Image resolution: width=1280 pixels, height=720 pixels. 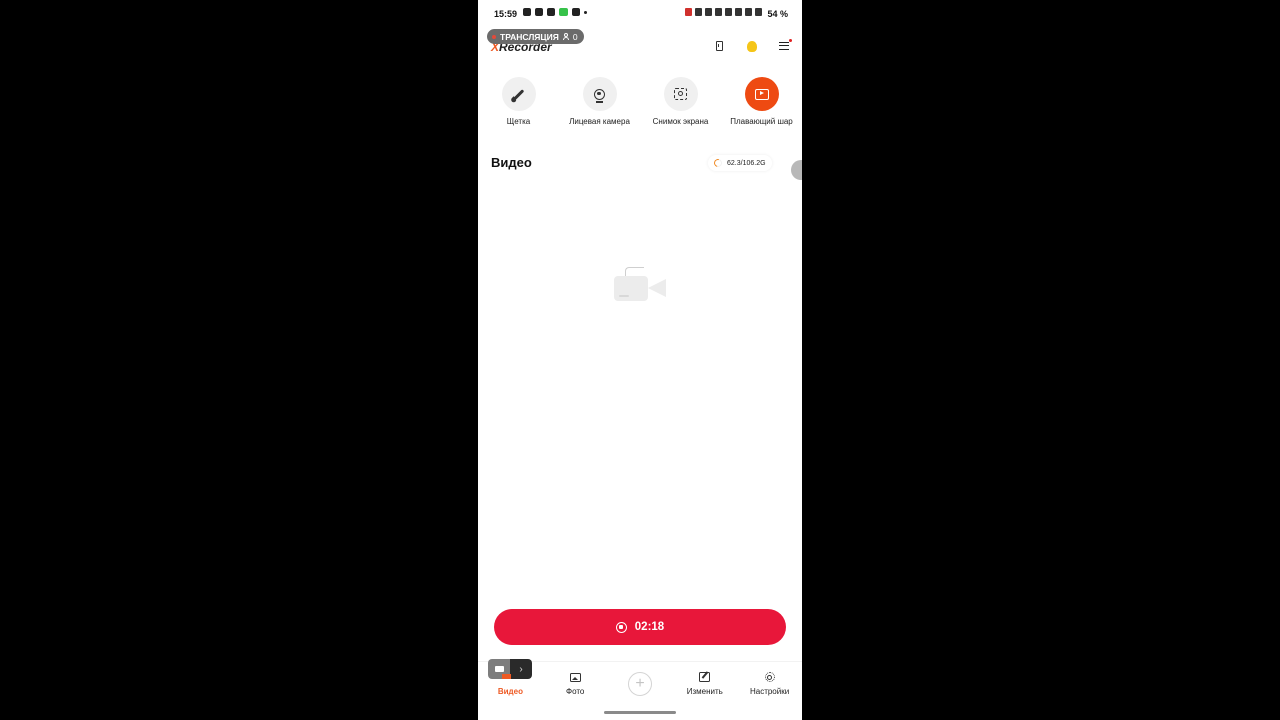 I want to click on viewer-count-value: 0, so click(x=575, y=36).